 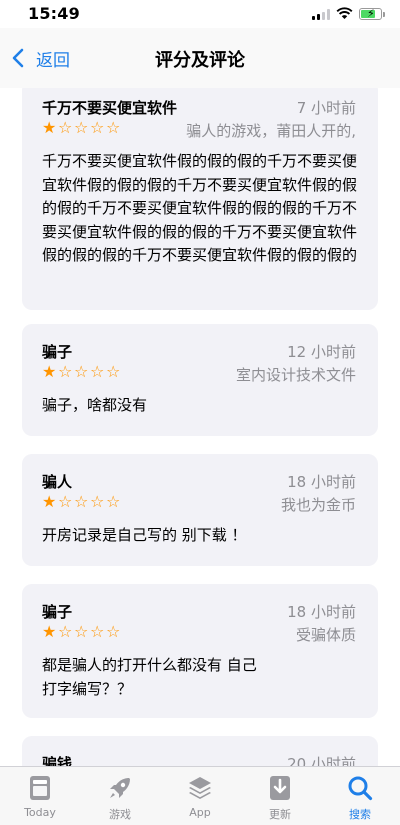 I want to click on review-card: 骗子 12 小时前 ★ ☆ ☆ ☆ ☆ 室内设计技术文件 骗子，啥都没有, so click(x=200, y=380).